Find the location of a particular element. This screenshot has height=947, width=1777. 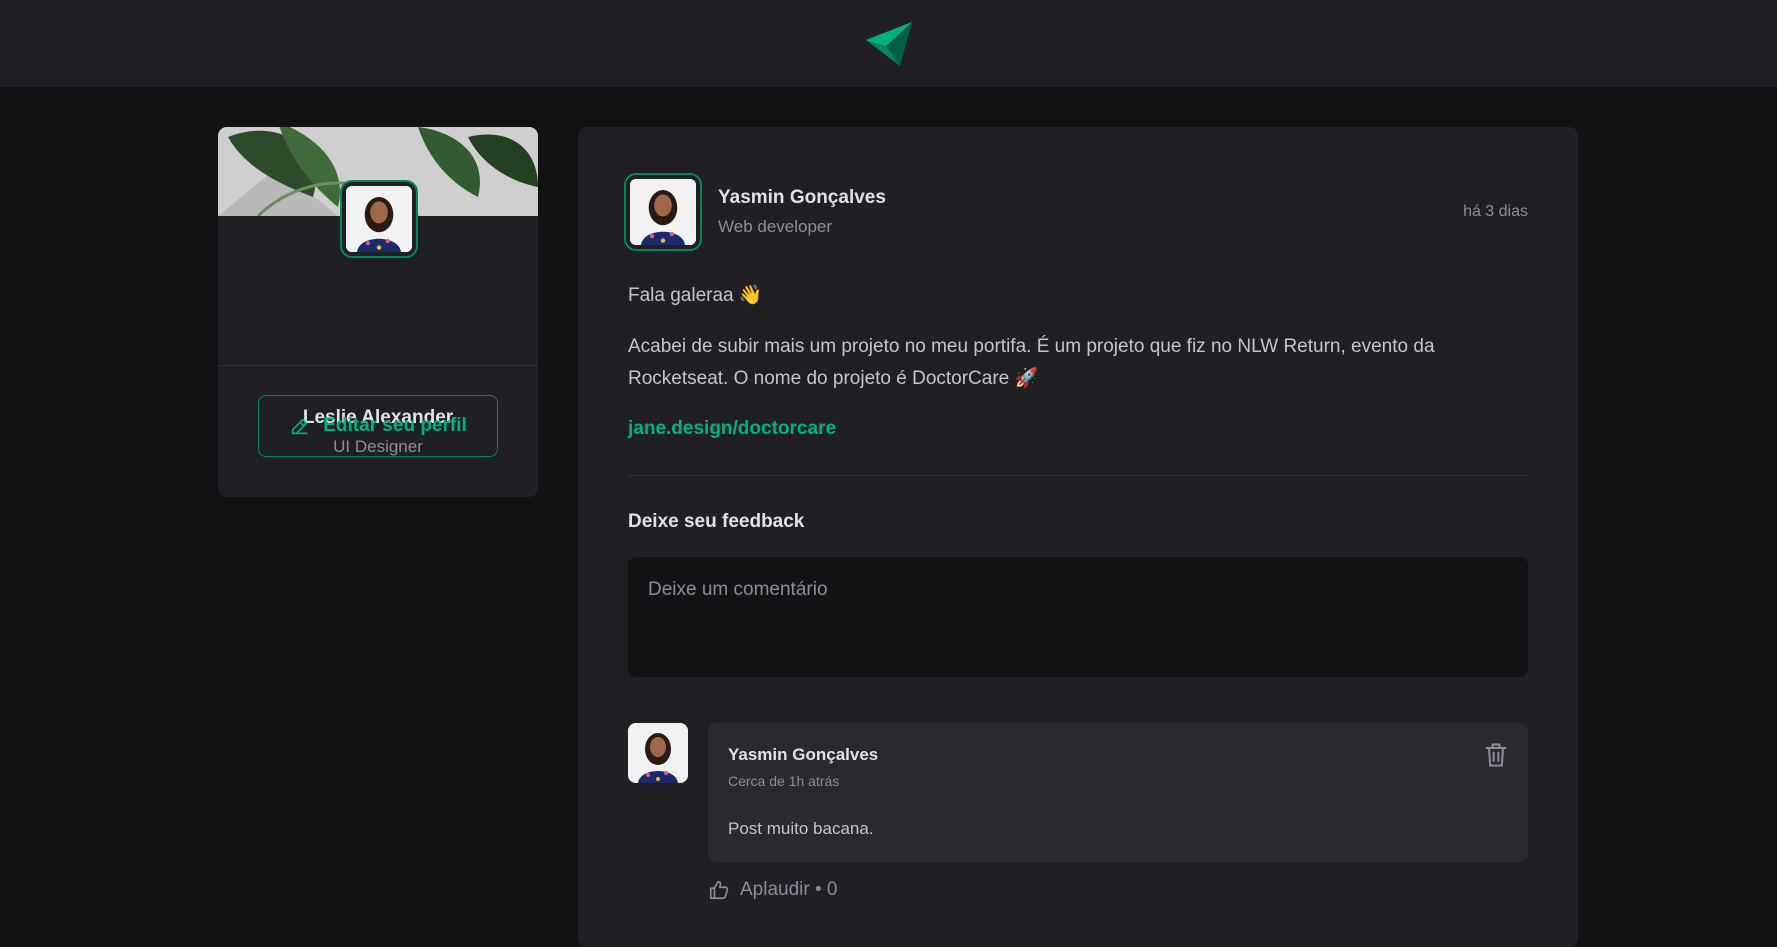

edit-profile-button: Editar seu perfil is located at coordinates (378, 426).